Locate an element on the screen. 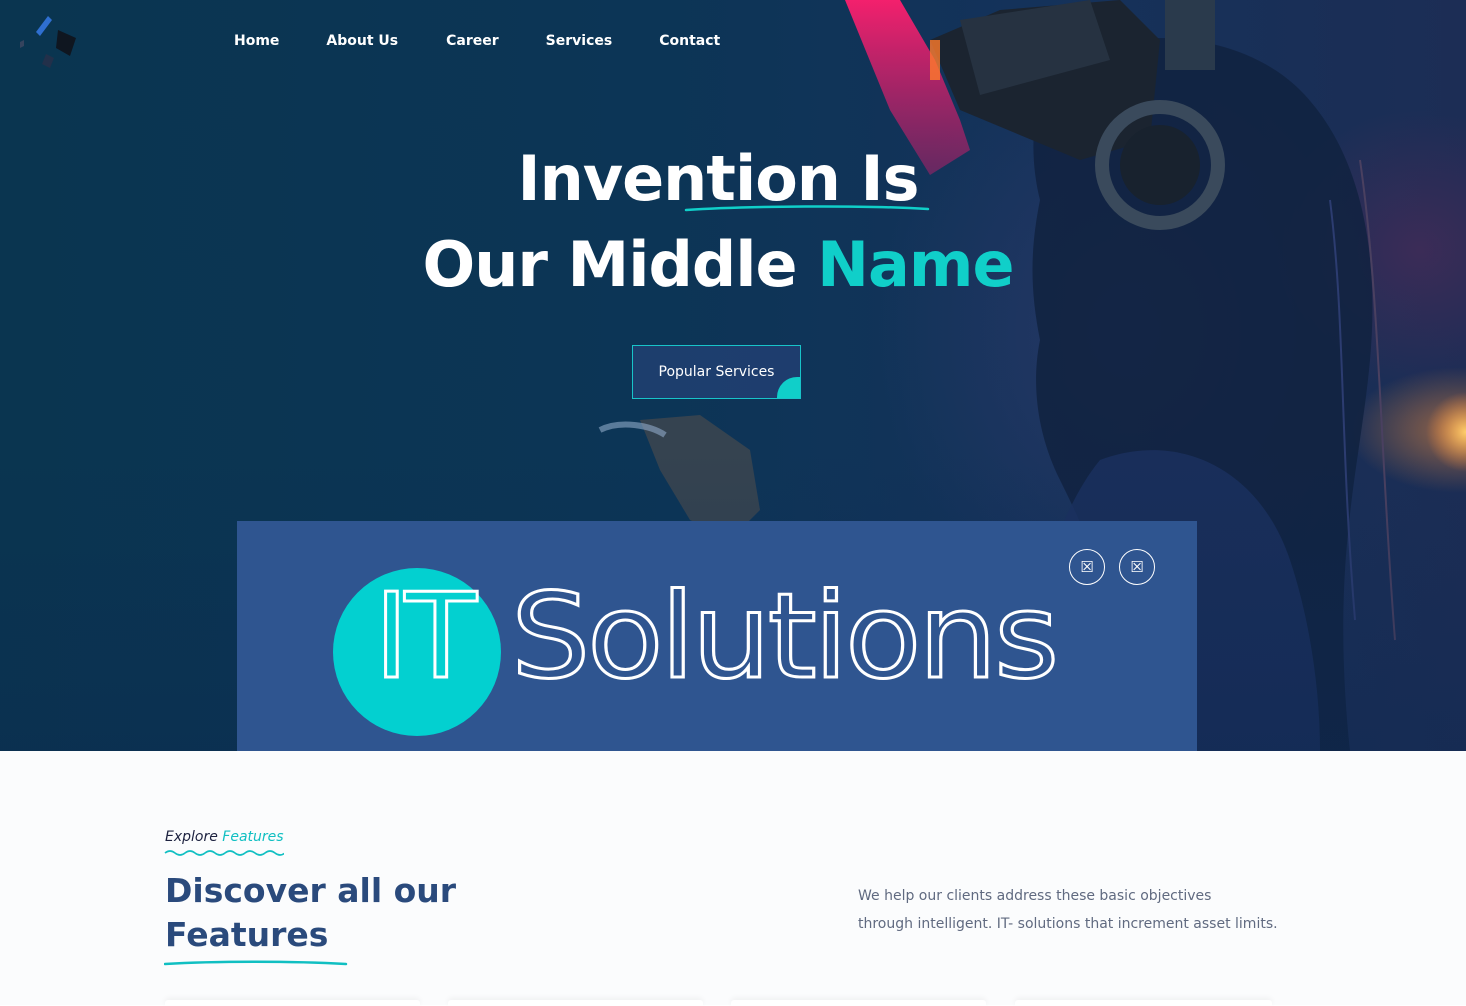 The image size is (1466, 1006). banner-prev-button: ☒ is located at coordinates (1087, 567).